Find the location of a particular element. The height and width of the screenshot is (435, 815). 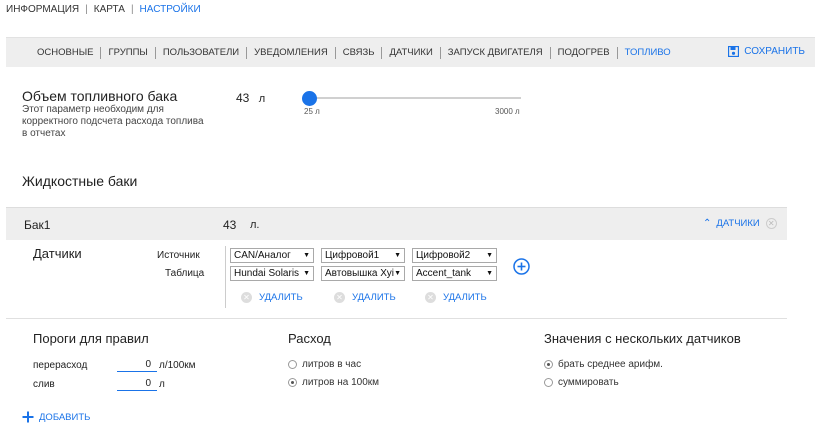

tank-unit: л. is located at coordinates (255, 225).